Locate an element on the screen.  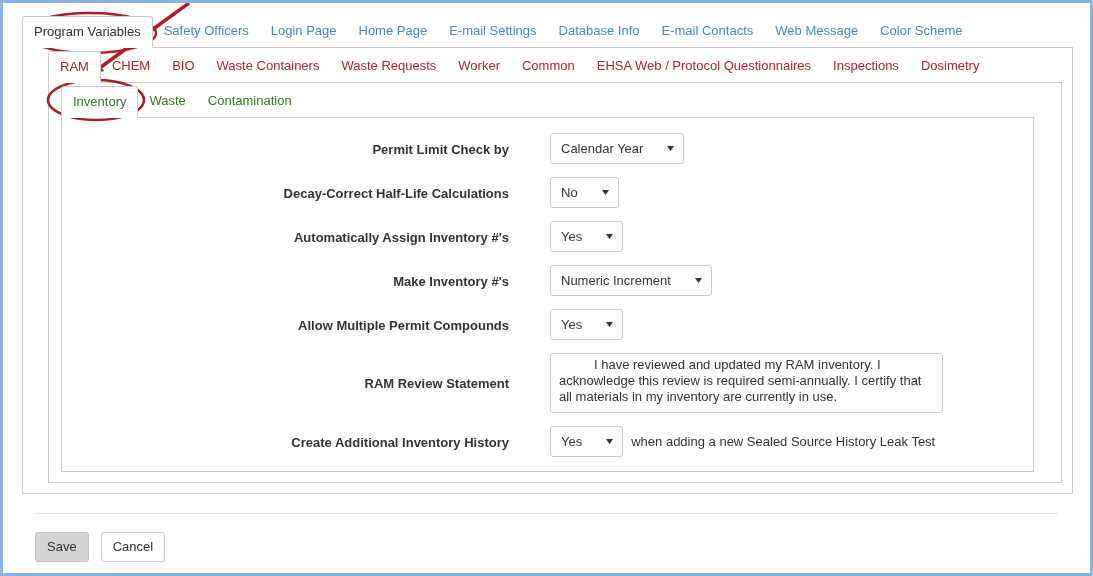
tab: Dosimetry is located at coordinates (950, 66).